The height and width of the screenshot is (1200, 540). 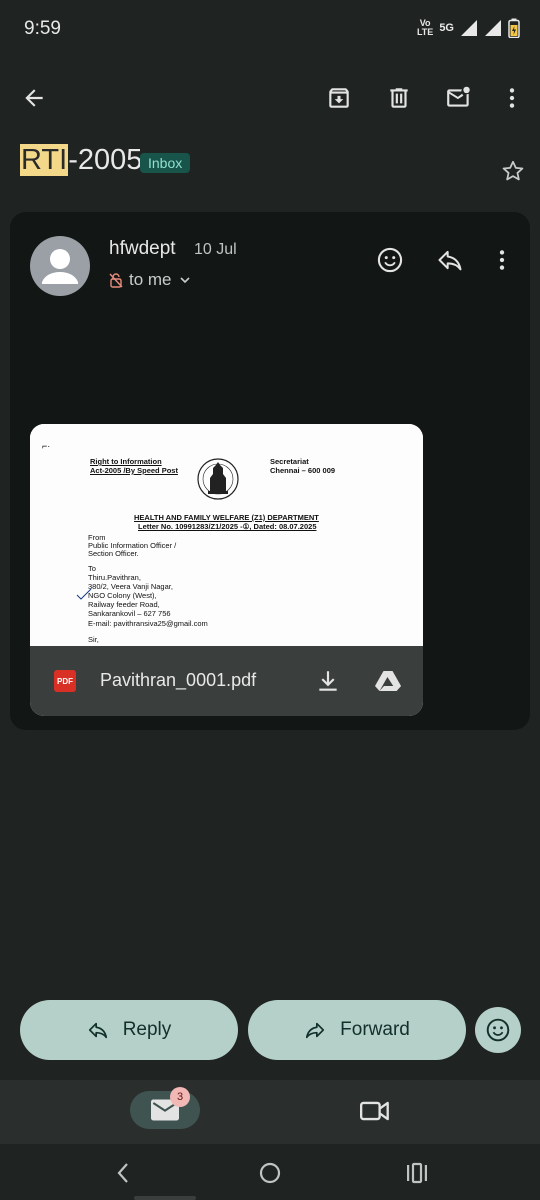 I want to click on signal-icon, so click(x=469, y=28).